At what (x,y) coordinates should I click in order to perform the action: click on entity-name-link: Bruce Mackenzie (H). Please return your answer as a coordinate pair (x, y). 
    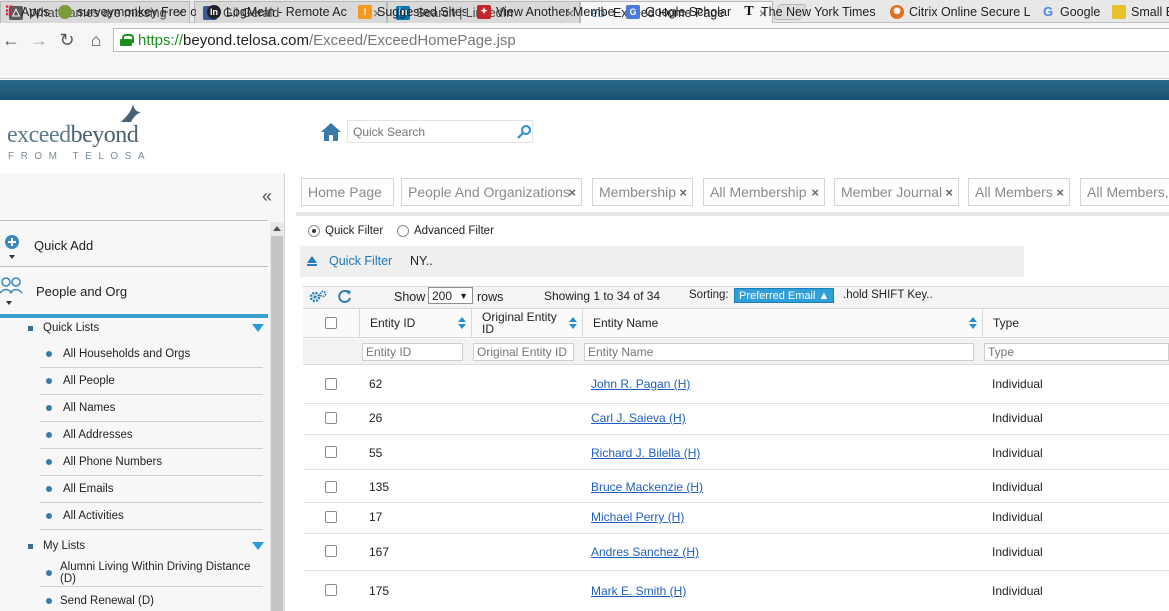
    Looking at the image, I should click on (647, 487).